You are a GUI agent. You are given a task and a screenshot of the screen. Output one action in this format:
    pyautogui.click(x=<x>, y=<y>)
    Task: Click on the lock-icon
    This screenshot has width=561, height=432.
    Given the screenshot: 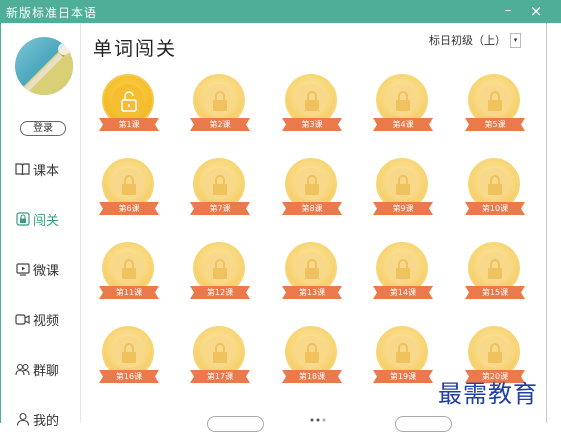 What is the action you would take?
    pyautogui.click(x=22, y=219)
    